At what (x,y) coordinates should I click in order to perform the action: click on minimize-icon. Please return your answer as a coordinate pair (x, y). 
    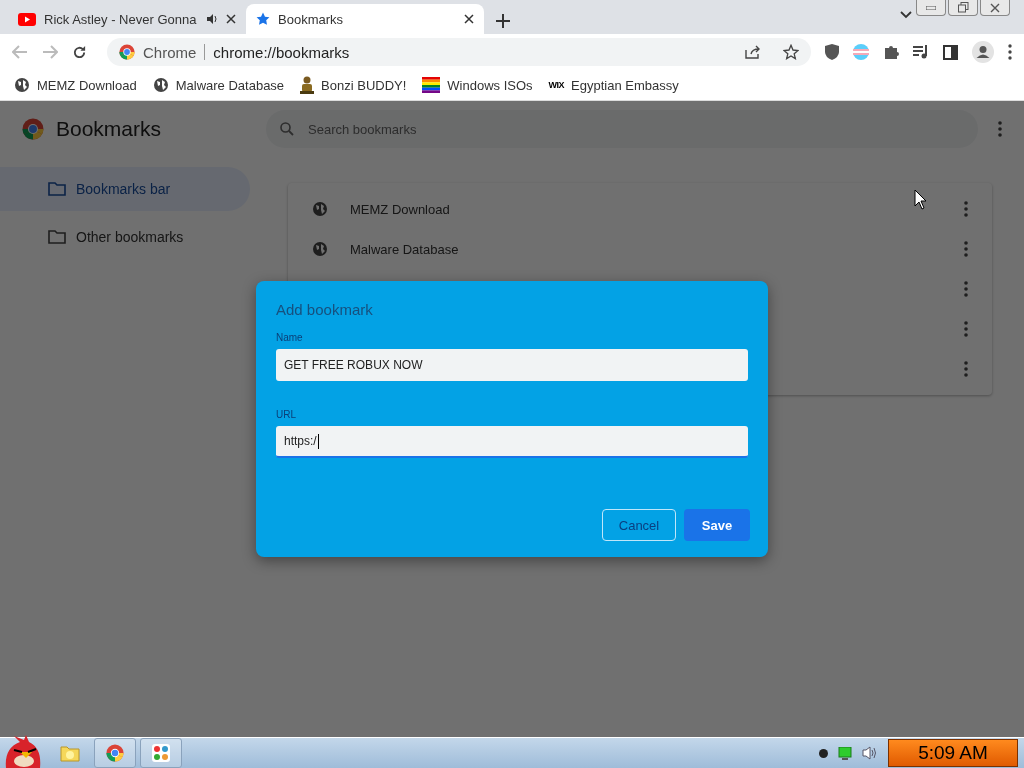
    Looking at the image, I should click on (931, 7).